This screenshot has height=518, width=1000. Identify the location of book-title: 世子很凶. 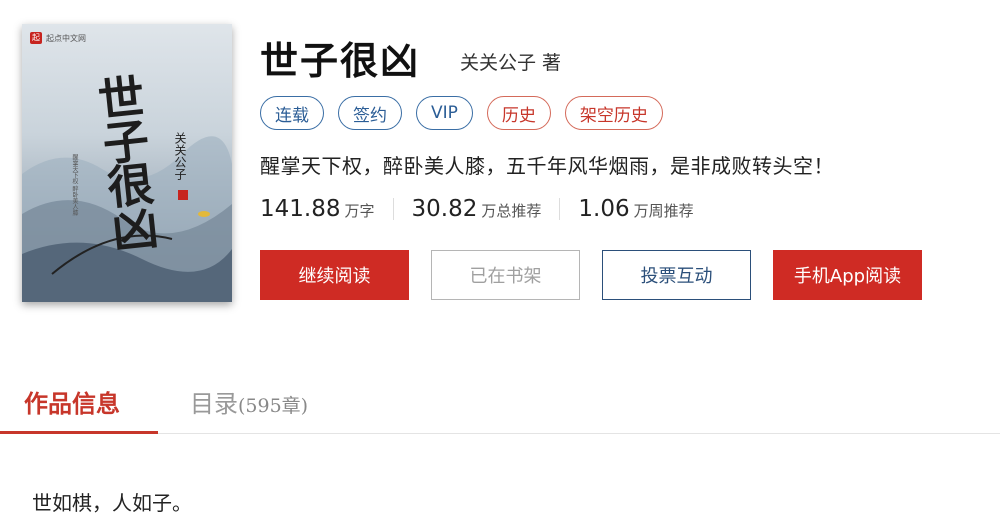
(340, 61).